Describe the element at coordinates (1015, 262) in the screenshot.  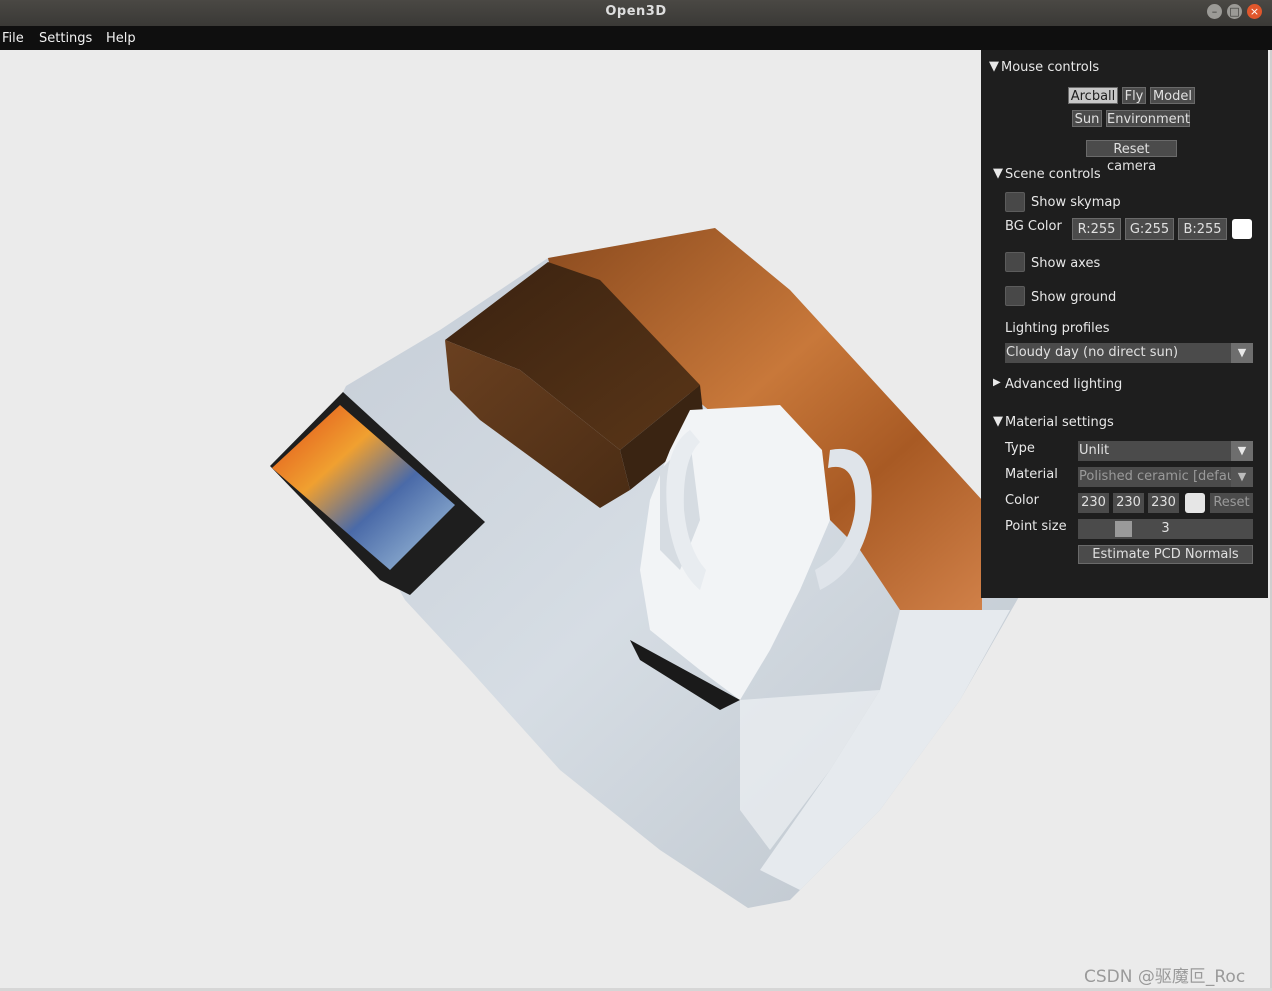
I see `show-axes-checkbox` at that location.